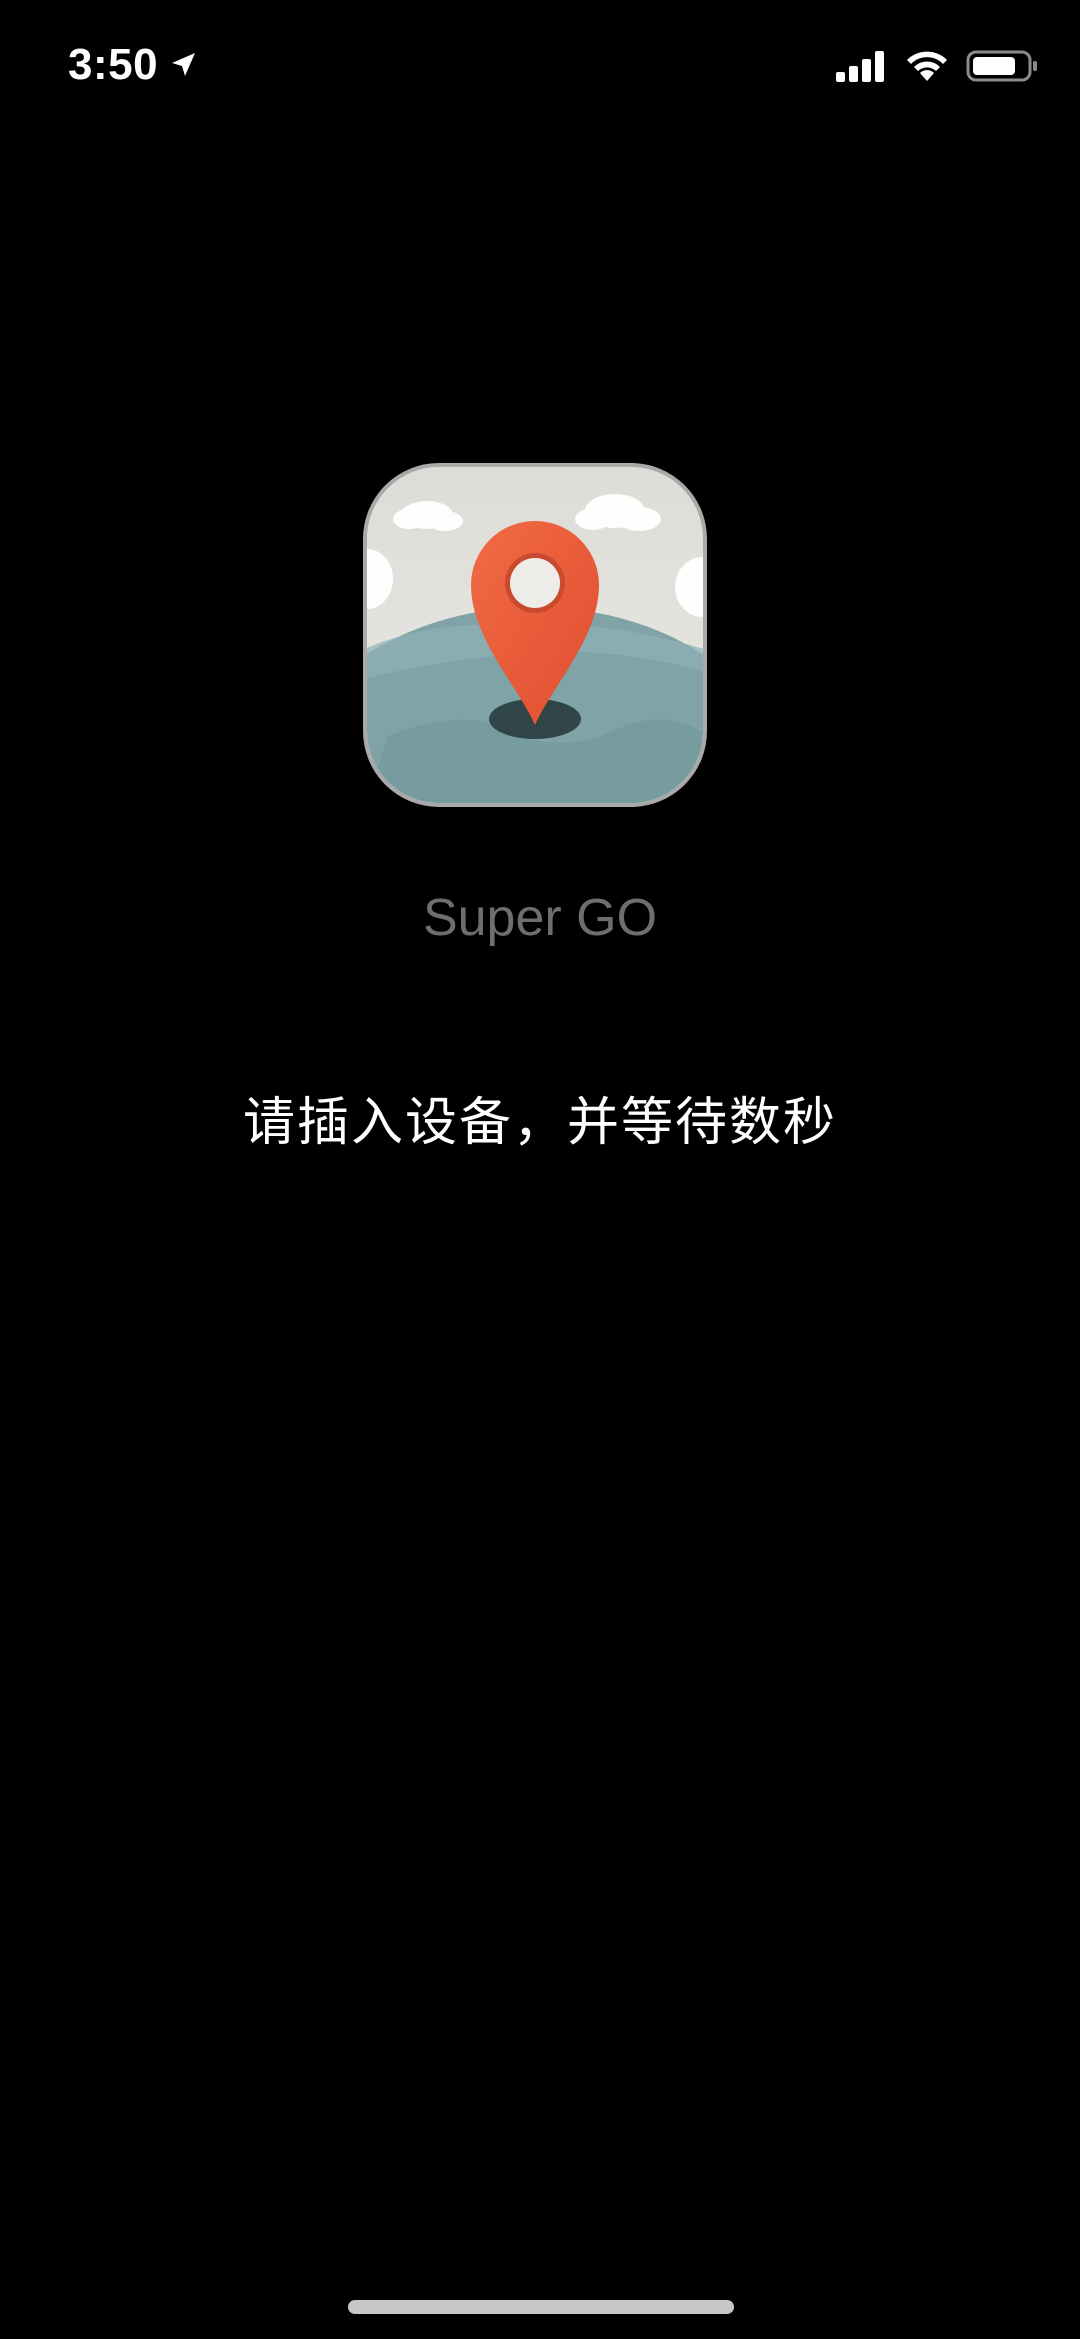  What do you see at coordinates (540, 918) in the screenshot?
I see `app-name: Super GO` at bounding box center [540, 918].